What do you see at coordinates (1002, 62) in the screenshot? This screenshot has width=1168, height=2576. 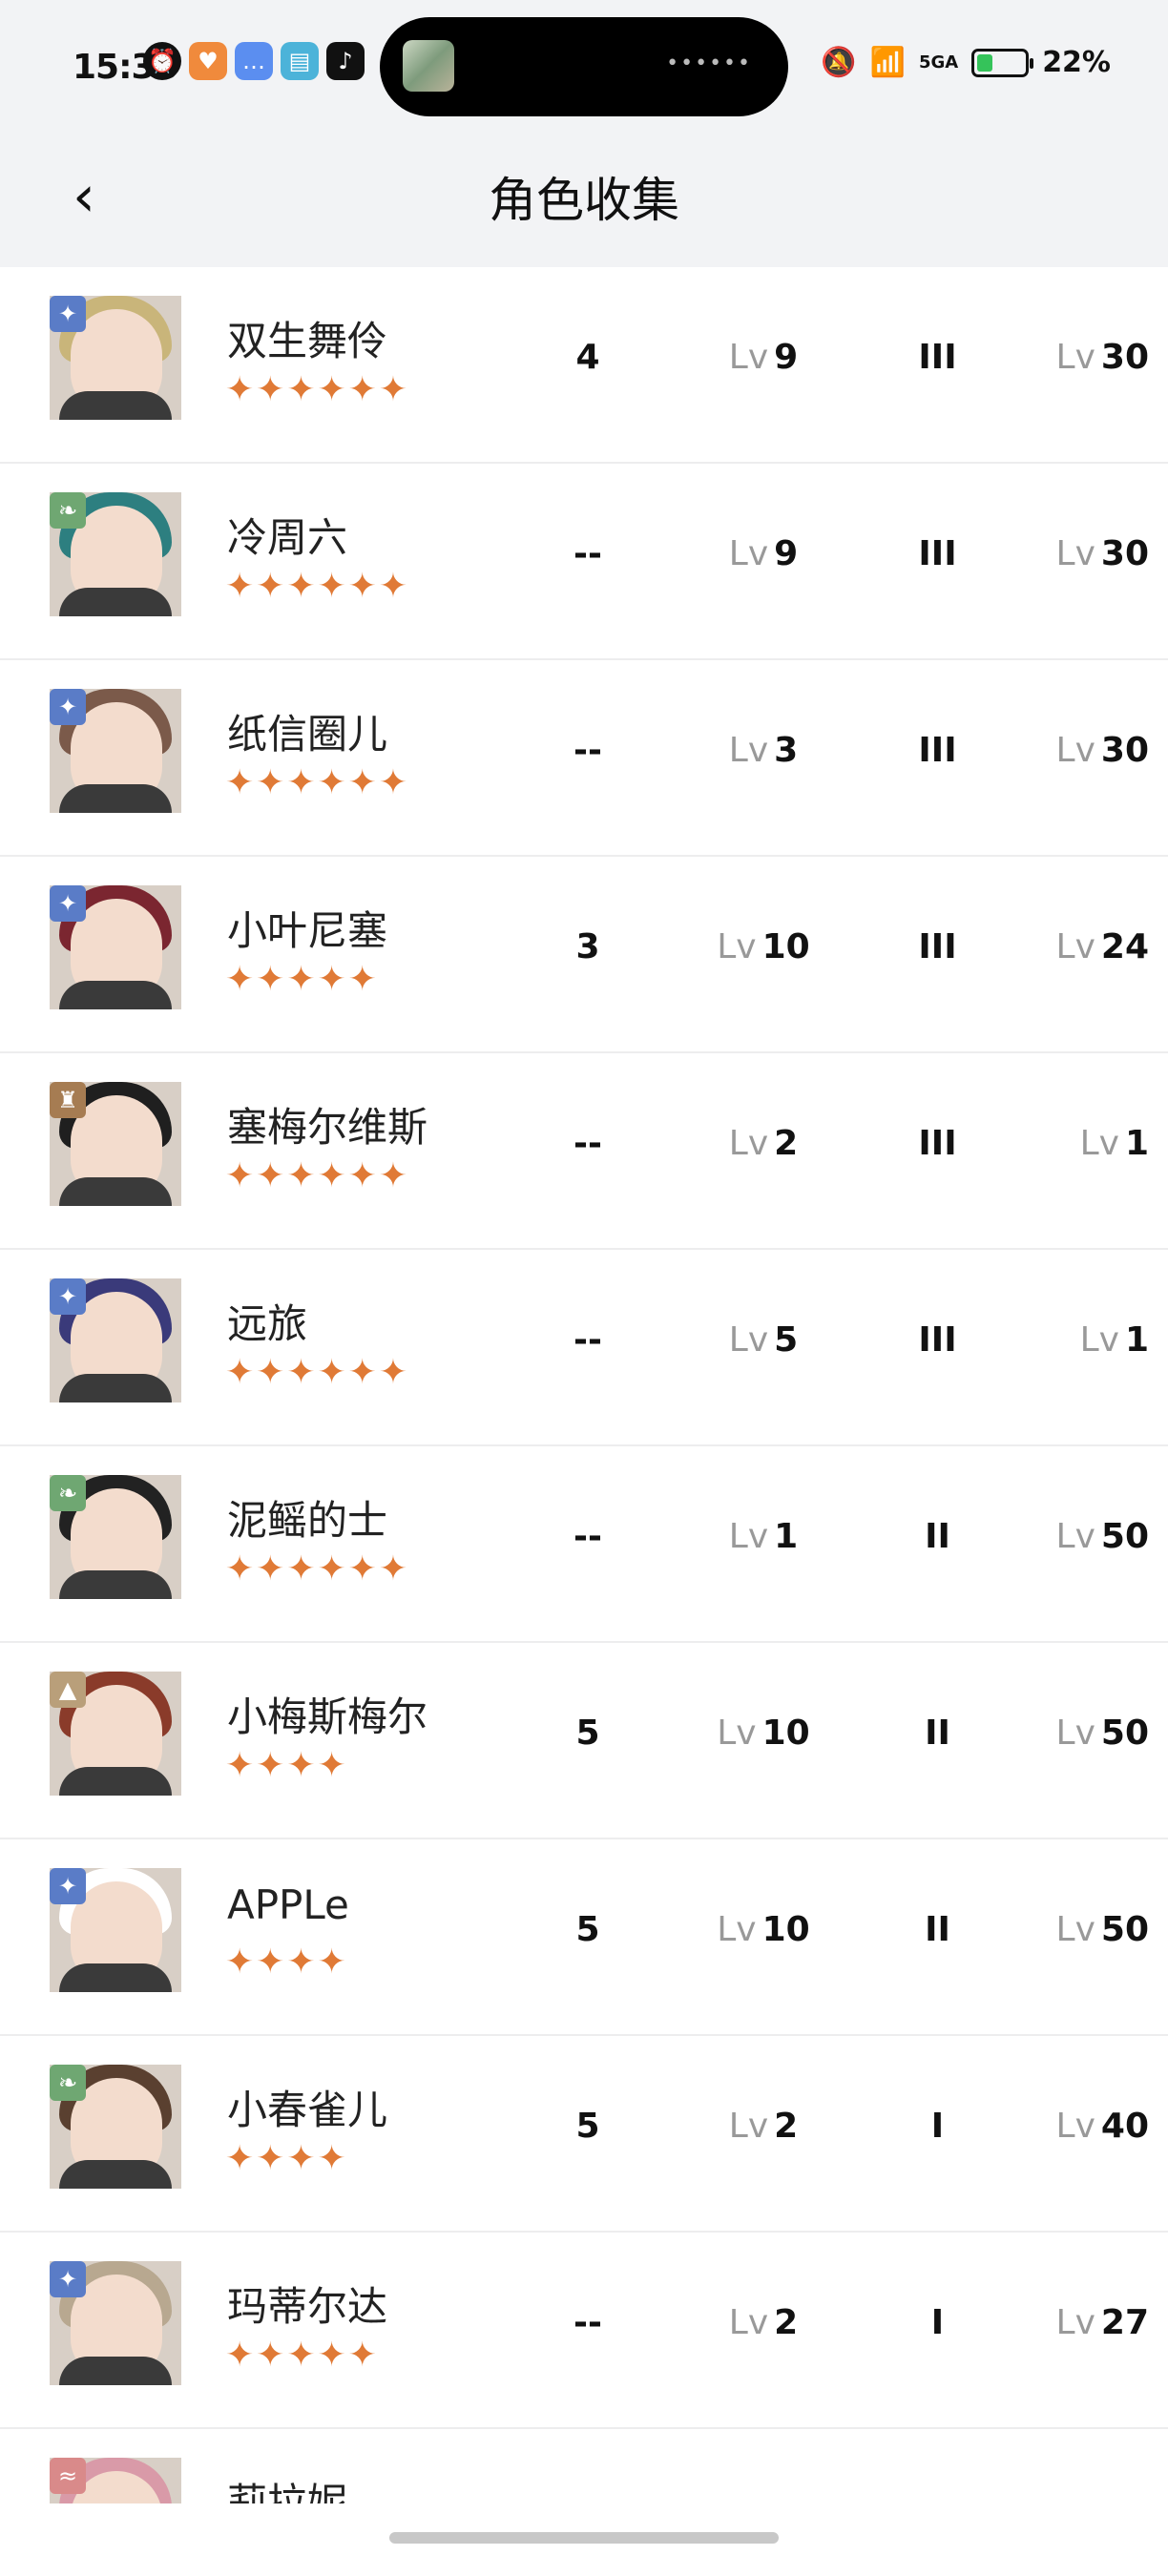 I see `battery-icon` at bounding box center [1002, 62].